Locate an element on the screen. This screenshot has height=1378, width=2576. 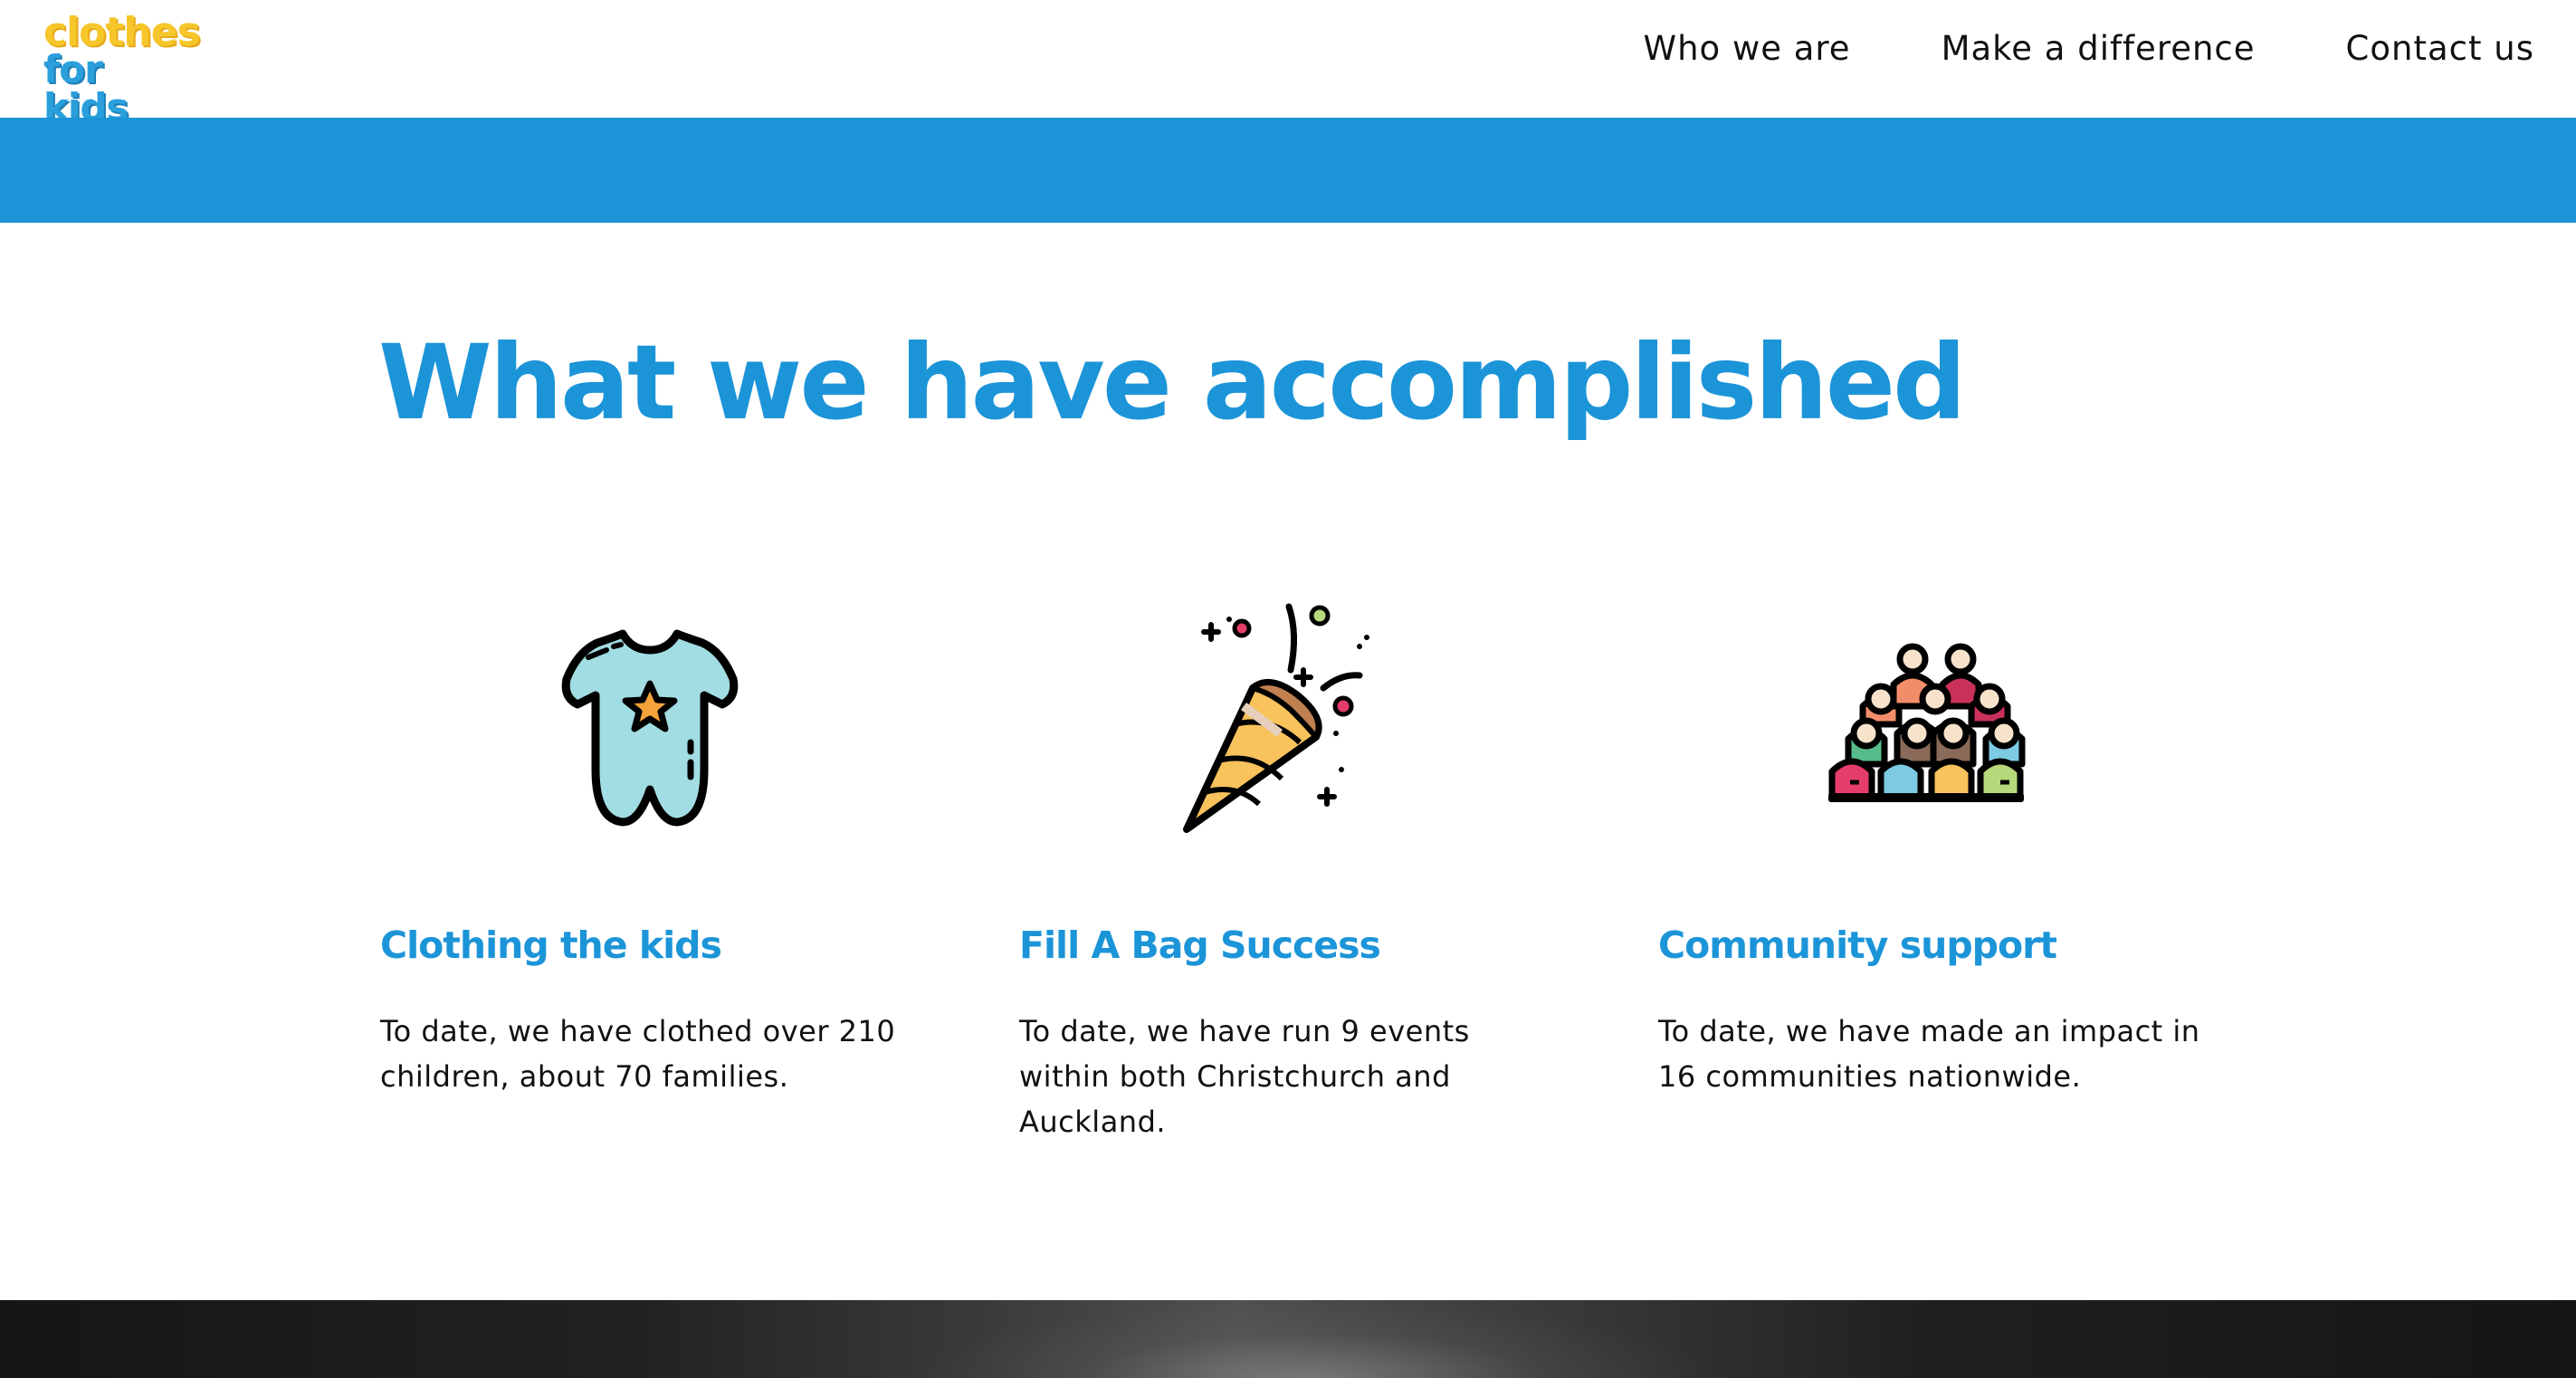
photo-section-top is located at coordinates (1288, 1339).